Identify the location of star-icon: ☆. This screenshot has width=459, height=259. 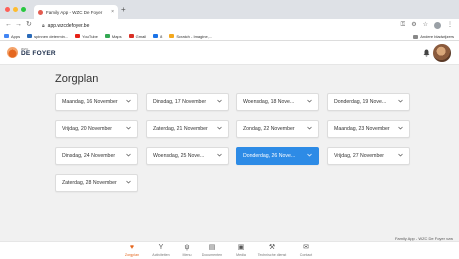
(425, 25).